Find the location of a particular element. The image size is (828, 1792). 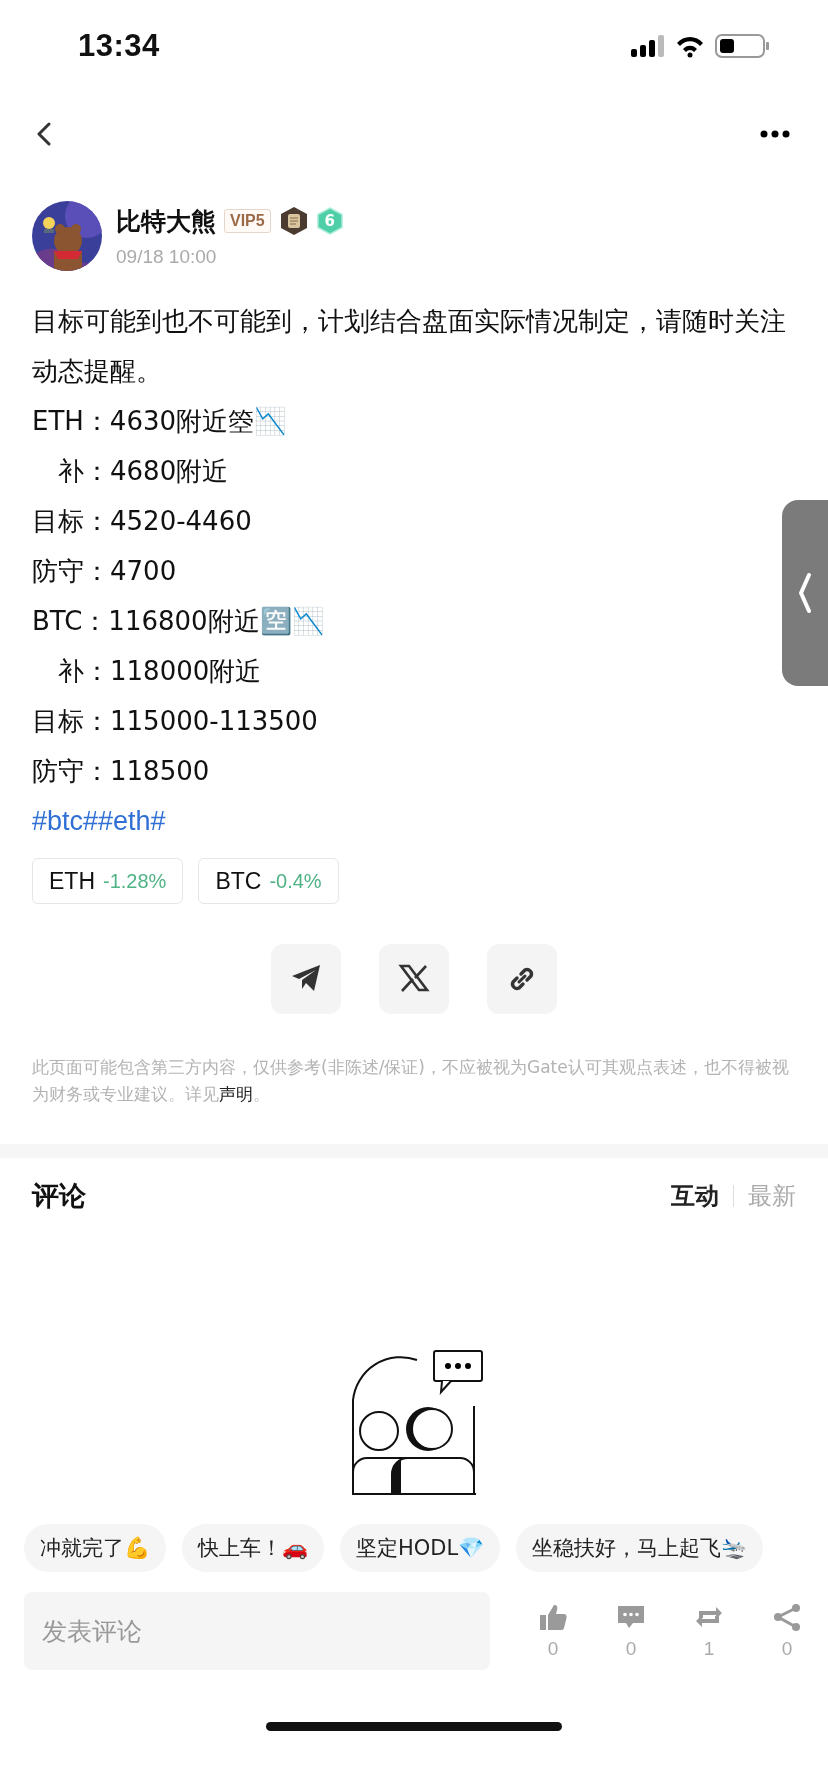

quick-reply-chip: 快上车！🚗 is located at coordinates (253, 1548).